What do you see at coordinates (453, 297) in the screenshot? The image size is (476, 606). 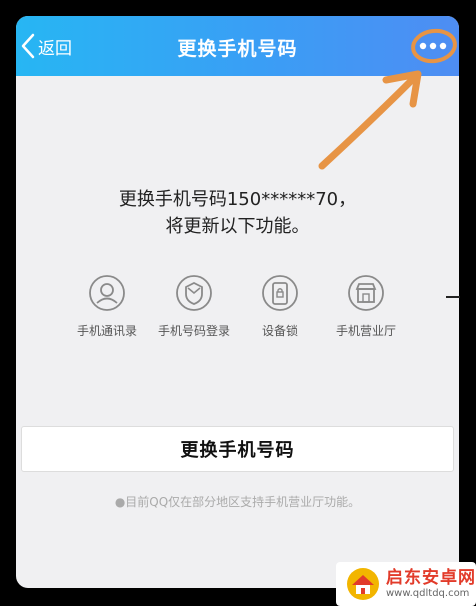 I see `side-tick-mark` at bounding box center [453, 297].